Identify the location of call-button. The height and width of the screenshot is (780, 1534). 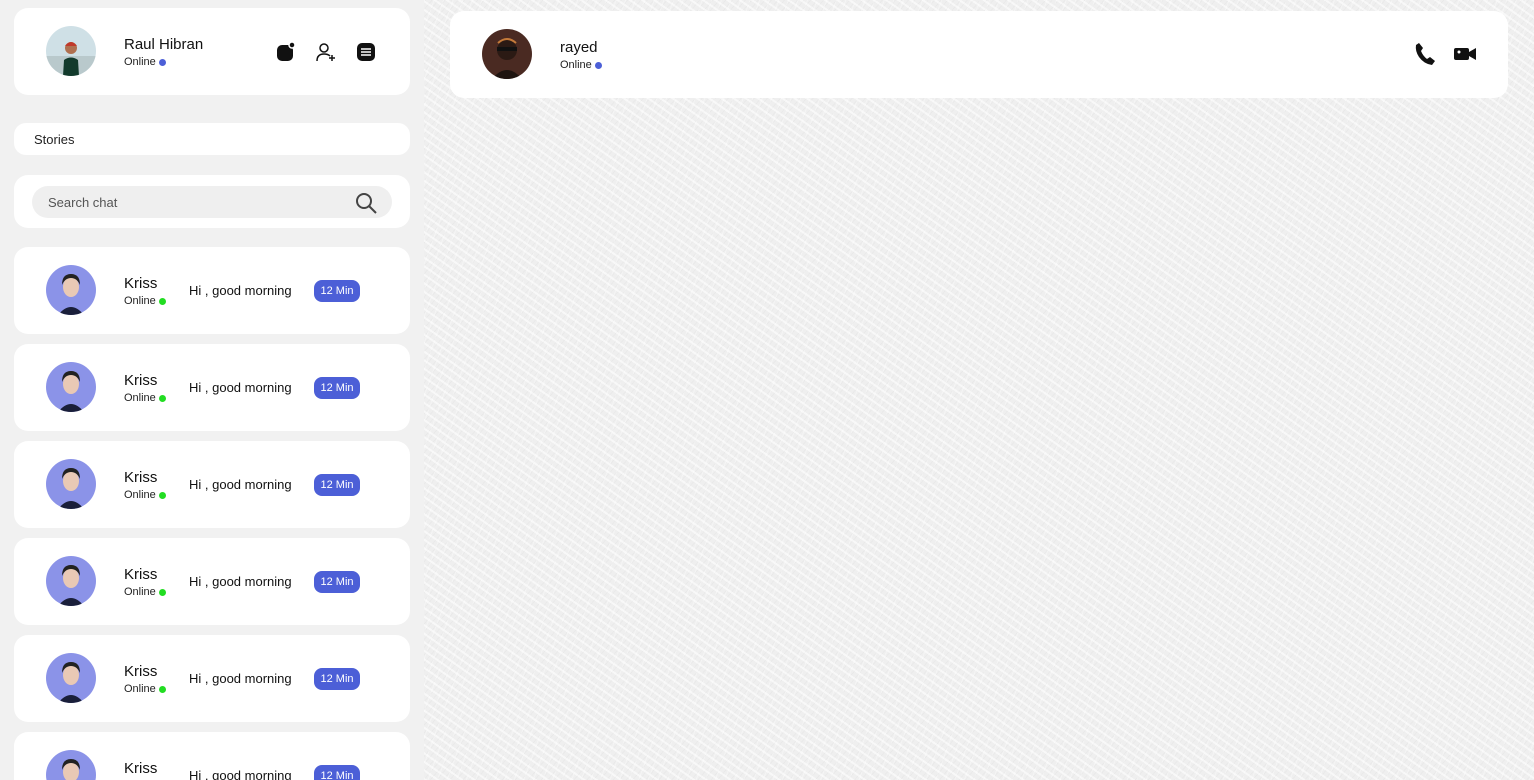
(1425, 54).